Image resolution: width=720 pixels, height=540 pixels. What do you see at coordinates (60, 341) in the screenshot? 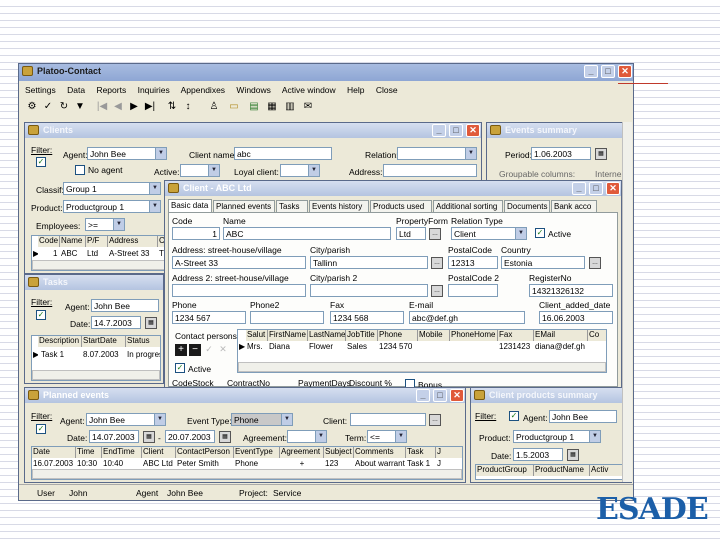
I see `tasks-col-description: Description` at bounding box center [60, 341].